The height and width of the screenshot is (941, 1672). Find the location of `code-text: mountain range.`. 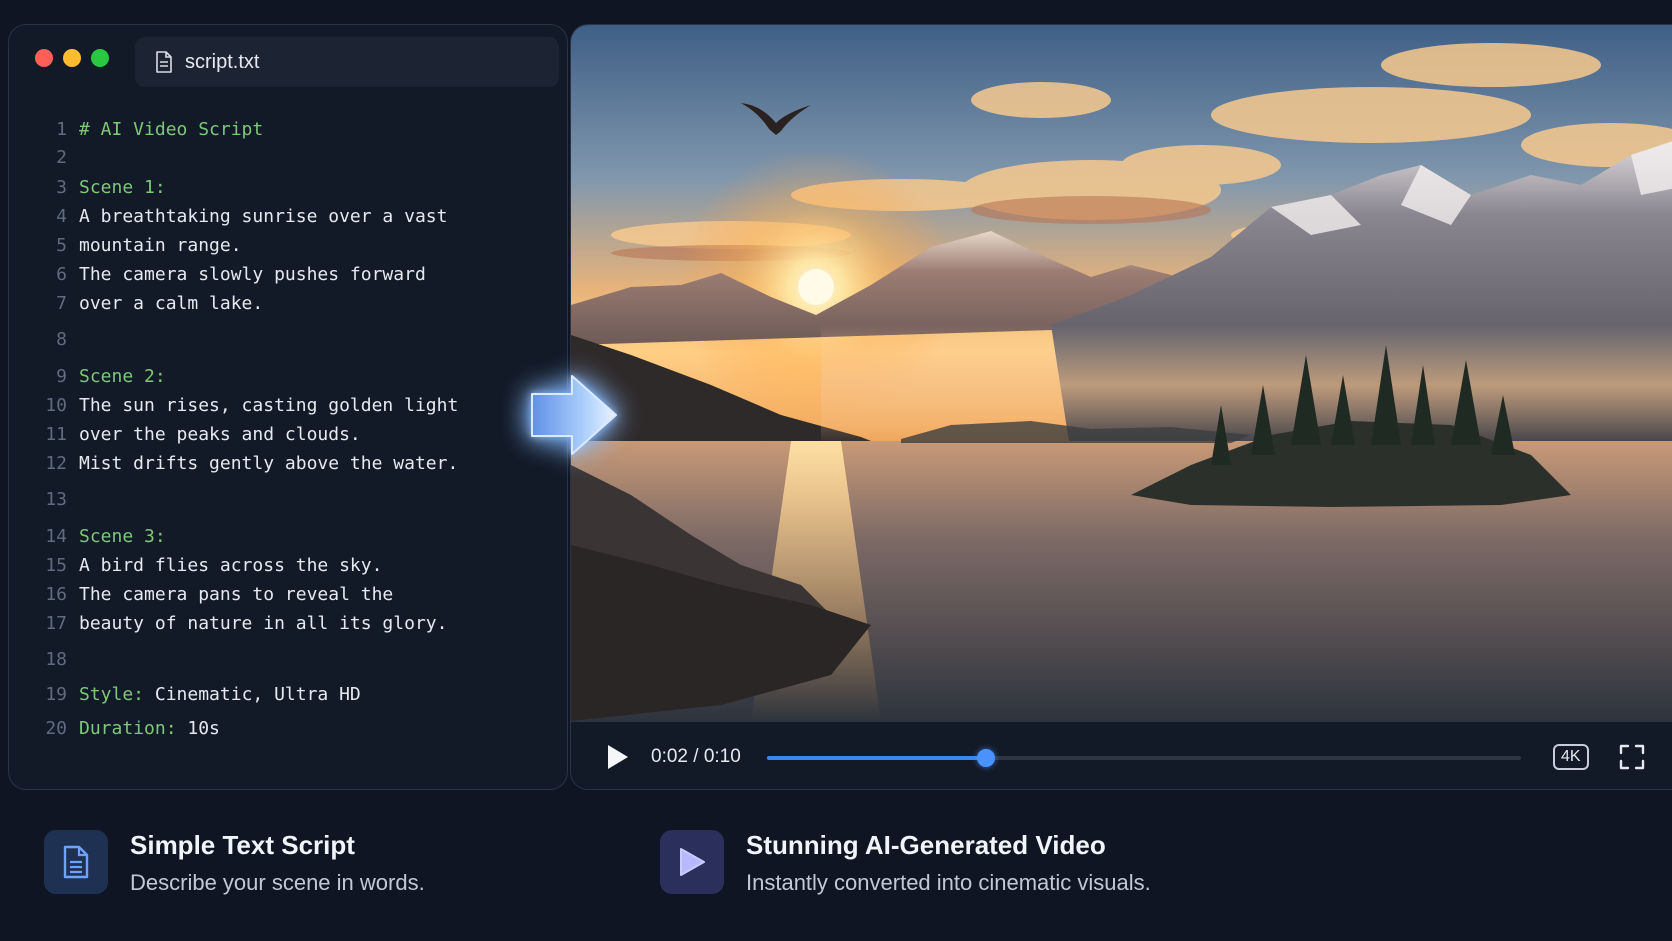

code-text: mountain range. is located at coordinates (160, 245).